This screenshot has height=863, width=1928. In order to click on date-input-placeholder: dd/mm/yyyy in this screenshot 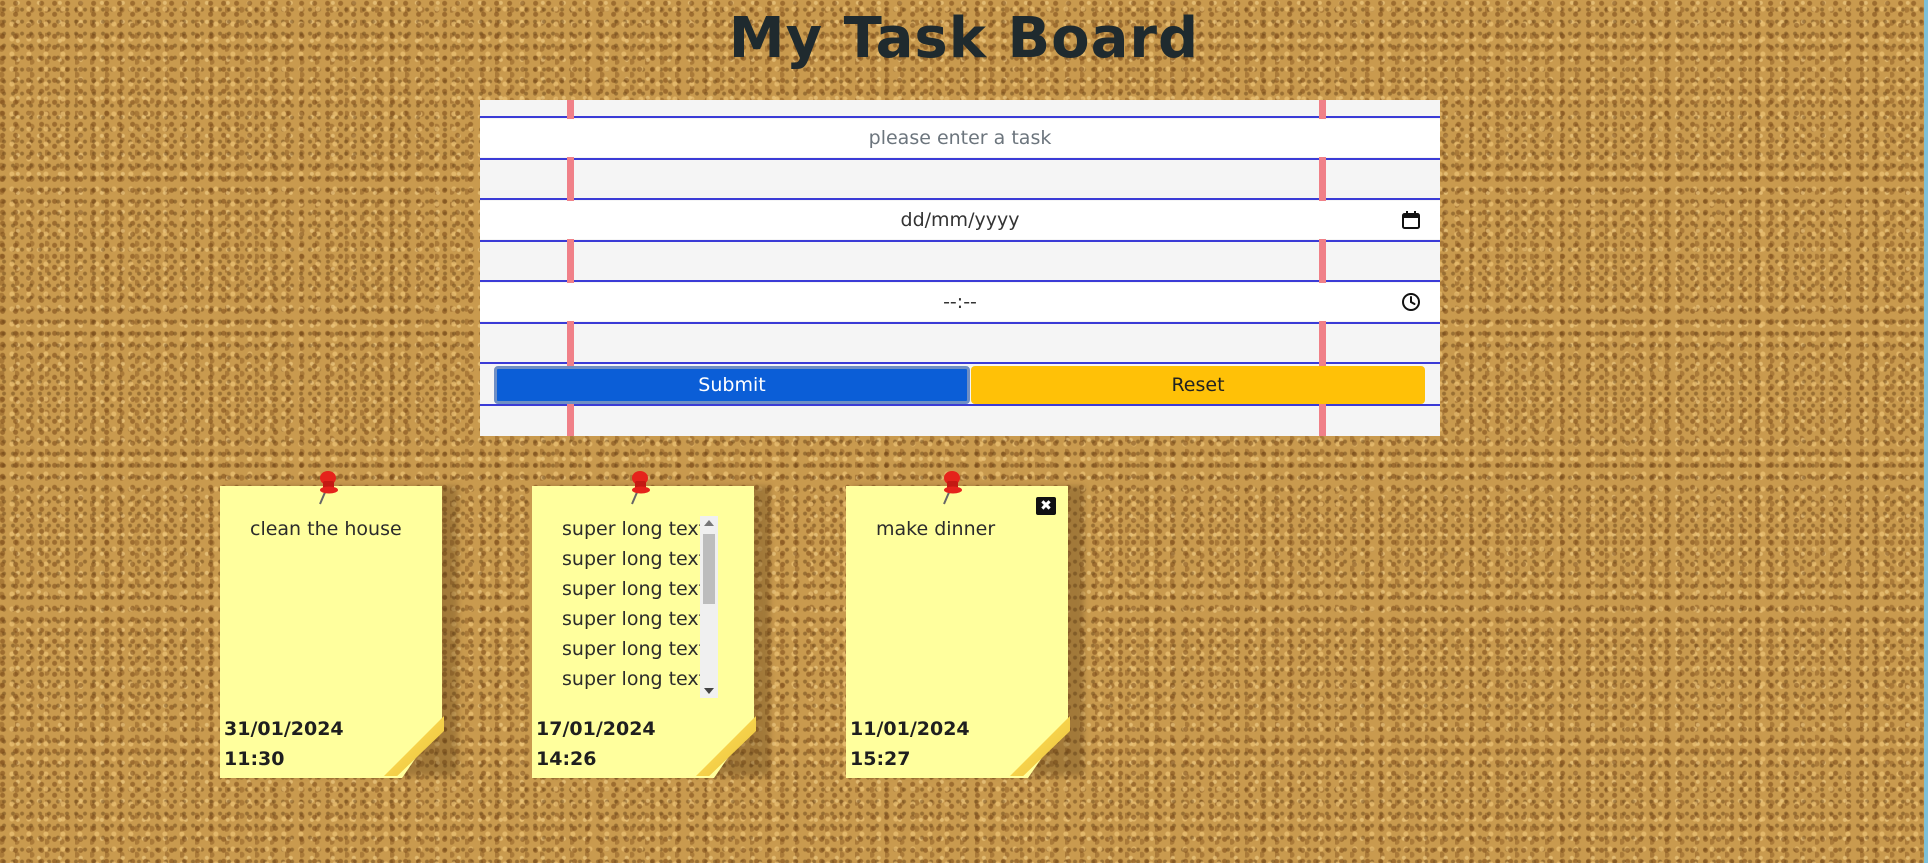, I will do `click(960, 220)`.